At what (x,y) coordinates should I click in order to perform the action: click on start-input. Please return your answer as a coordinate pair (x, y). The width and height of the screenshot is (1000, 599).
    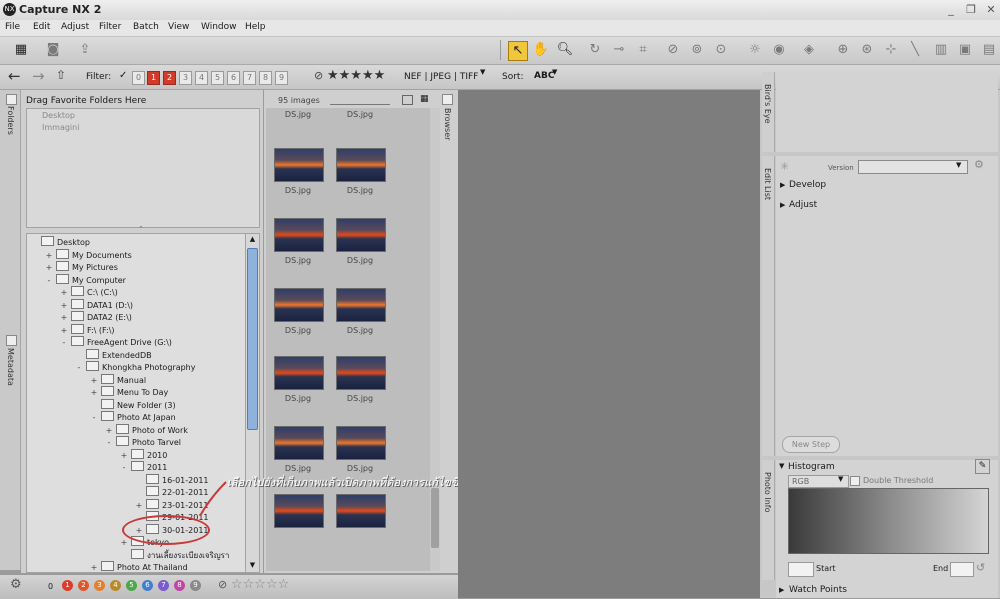
    Looking at the image, I should click on (801, 569).